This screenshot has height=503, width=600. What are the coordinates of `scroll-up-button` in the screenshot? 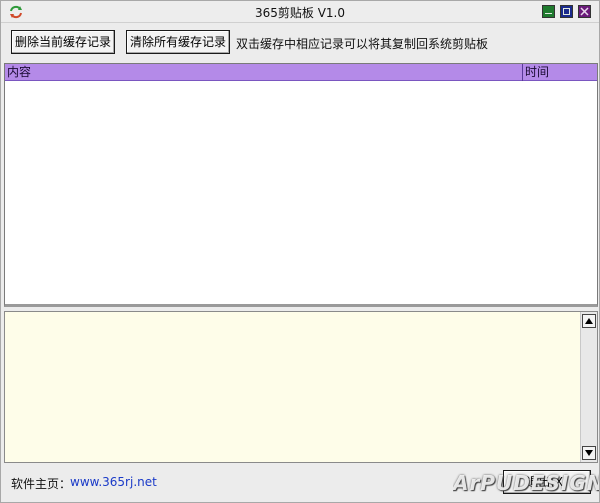 It's located at (589, 321).